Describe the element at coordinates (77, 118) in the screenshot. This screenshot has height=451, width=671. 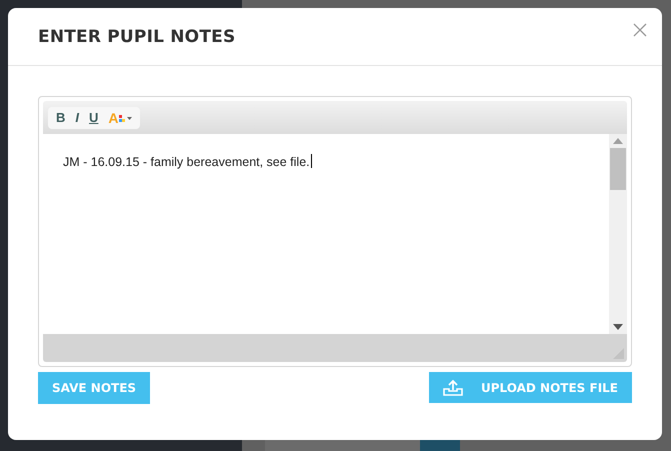
I see `italic-button: I` at that location.